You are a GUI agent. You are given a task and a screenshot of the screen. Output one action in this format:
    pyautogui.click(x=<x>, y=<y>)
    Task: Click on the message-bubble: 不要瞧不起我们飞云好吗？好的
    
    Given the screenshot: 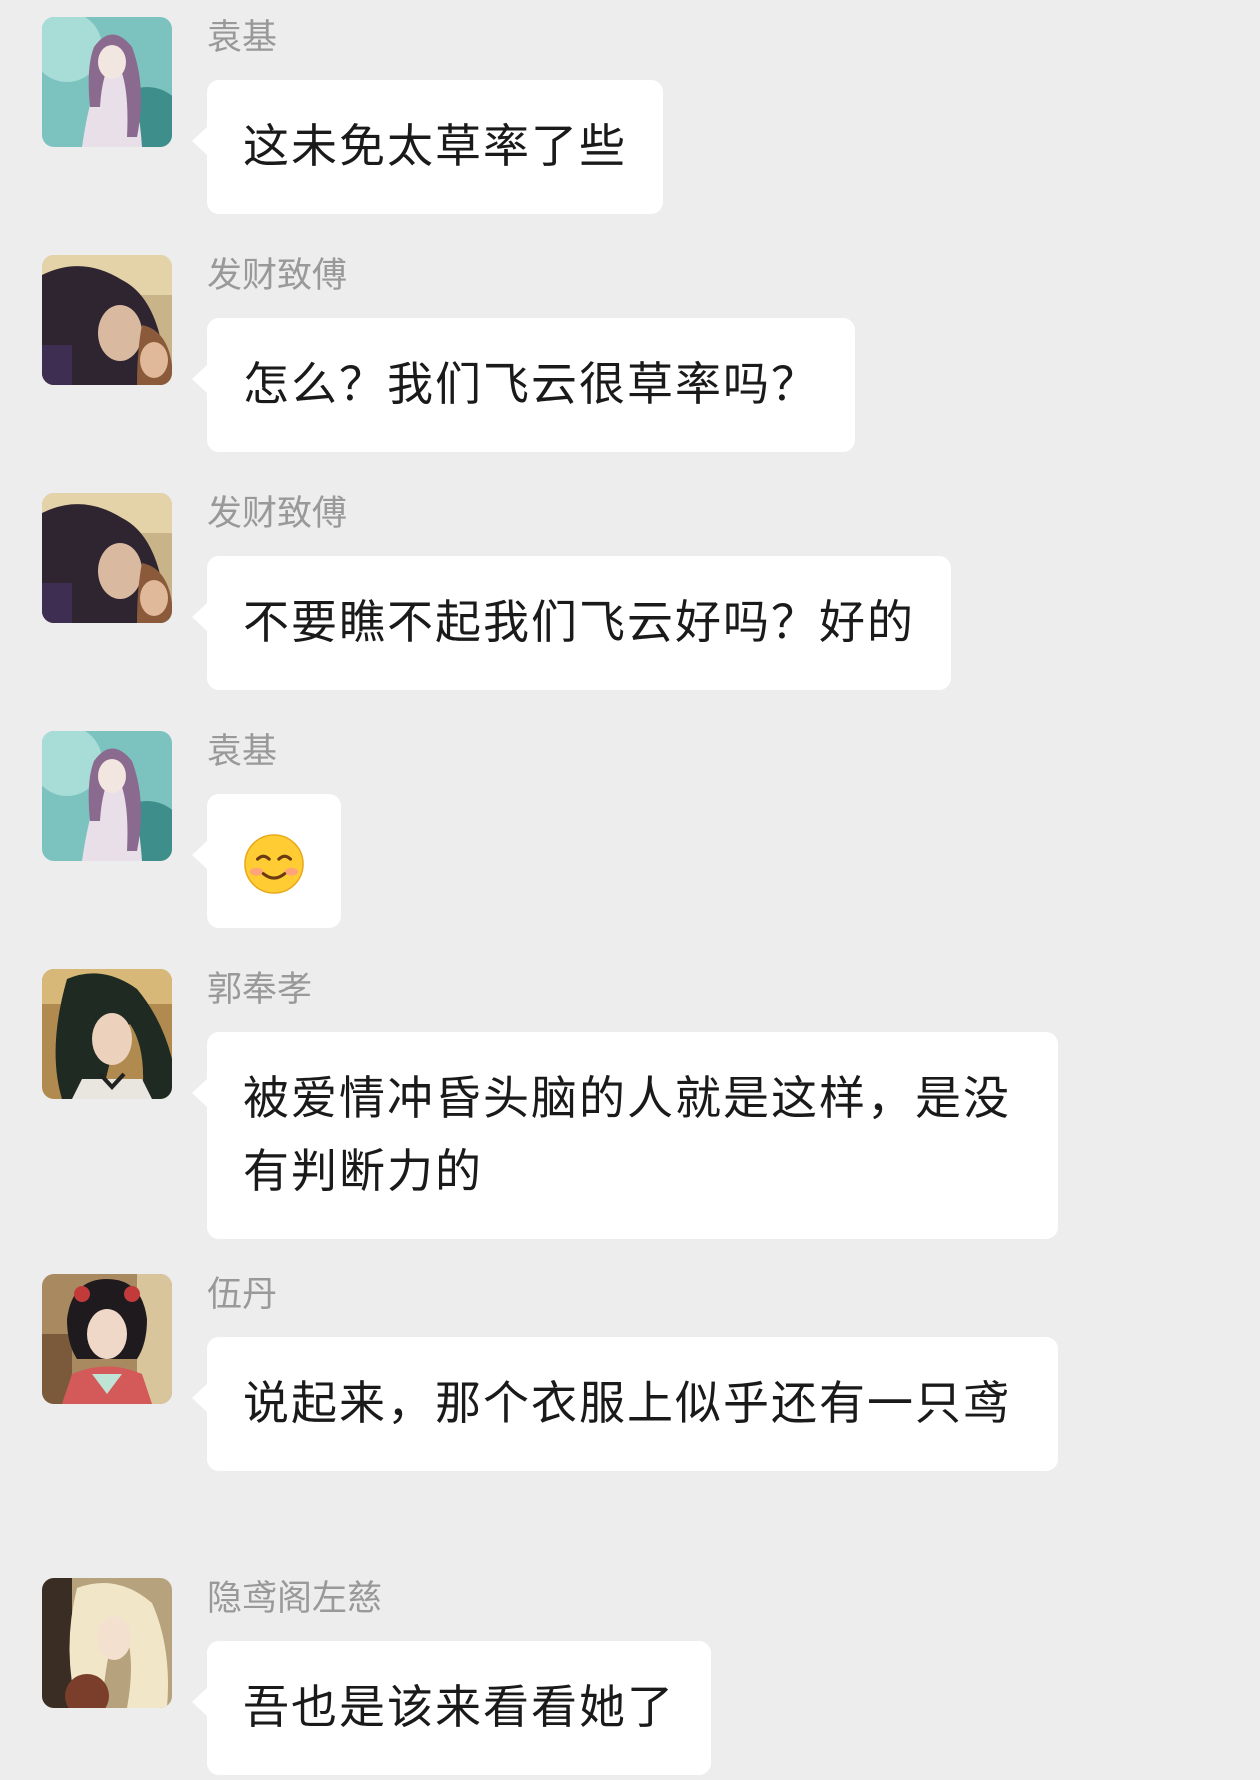 What is the action you would take?
    pyautogui.click(x=571, y=623)
    